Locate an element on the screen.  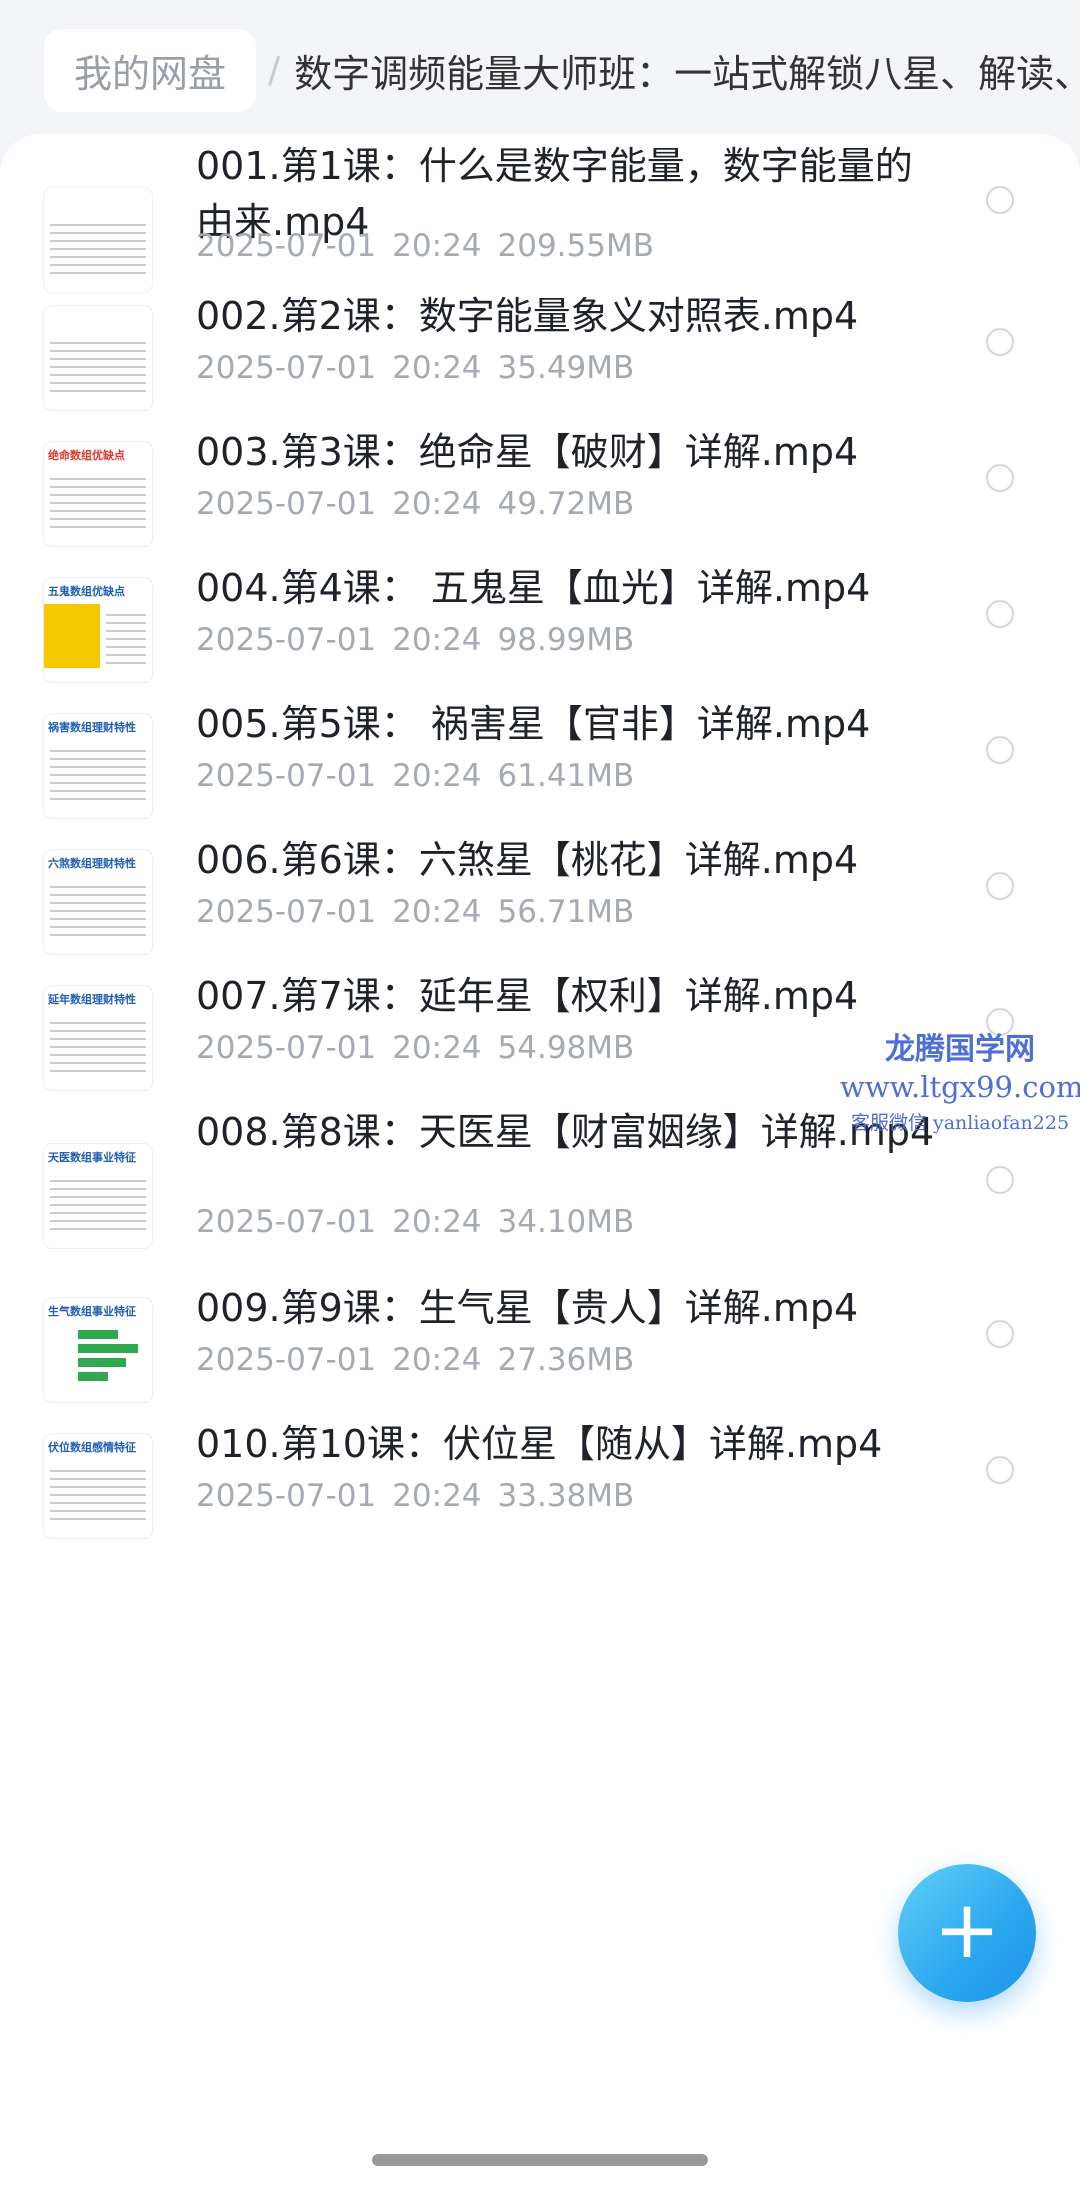
video-thumbnail: 延年数组理财特性 is located at coordinates (98, 1038).